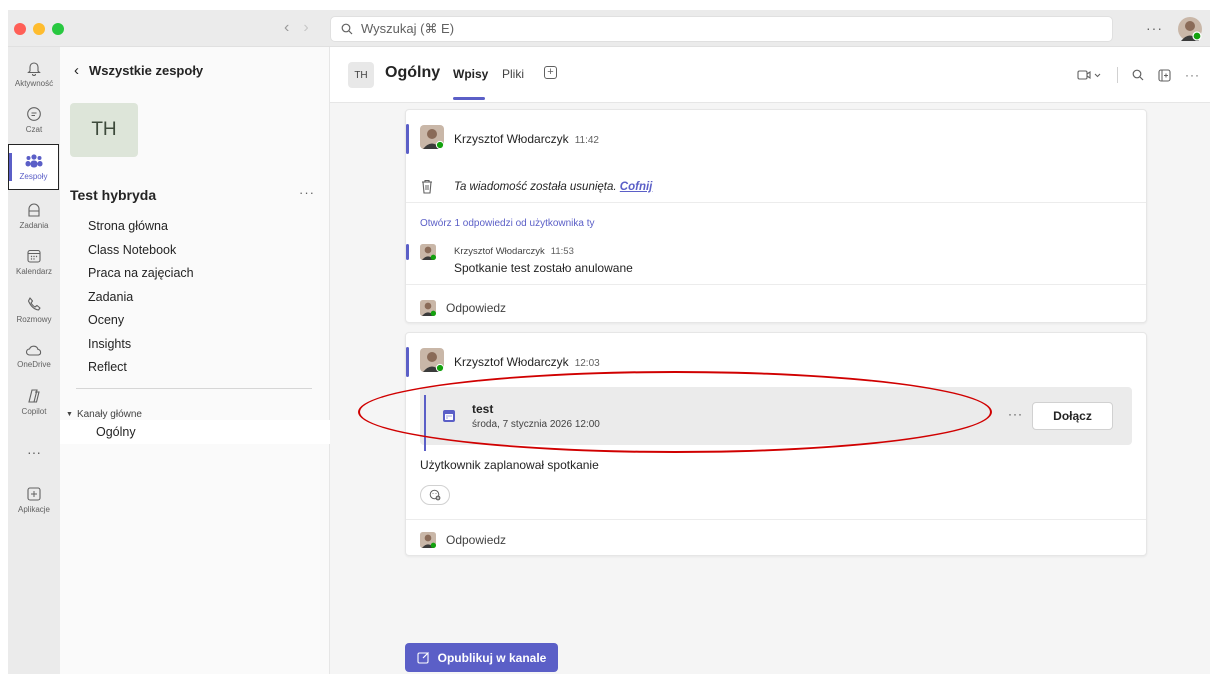 Image resolution: width=1210 pixels, height=674 pixels. Describe the element at coordinates (34, 452) in the screenshot. I see `more-apps-icon: ···` at that location.